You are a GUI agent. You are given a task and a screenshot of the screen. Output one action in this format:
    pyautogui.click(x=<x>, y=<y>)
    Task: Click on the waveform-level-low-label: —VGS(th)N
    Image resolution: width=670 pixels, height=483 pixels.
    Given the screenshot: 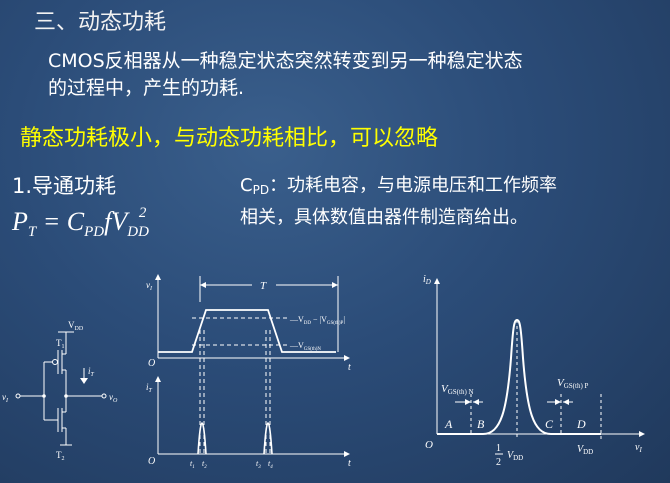 What is the action you would take?
    pyautogui.click(x=305, y=346)
    